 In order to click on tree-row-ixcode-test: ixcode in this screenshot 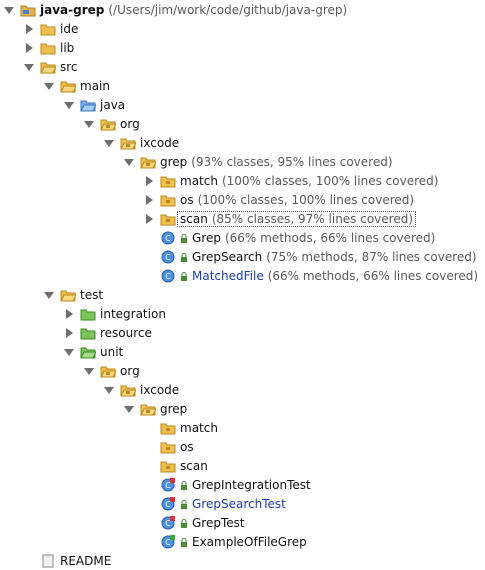, I will do `click(141, 389)`.